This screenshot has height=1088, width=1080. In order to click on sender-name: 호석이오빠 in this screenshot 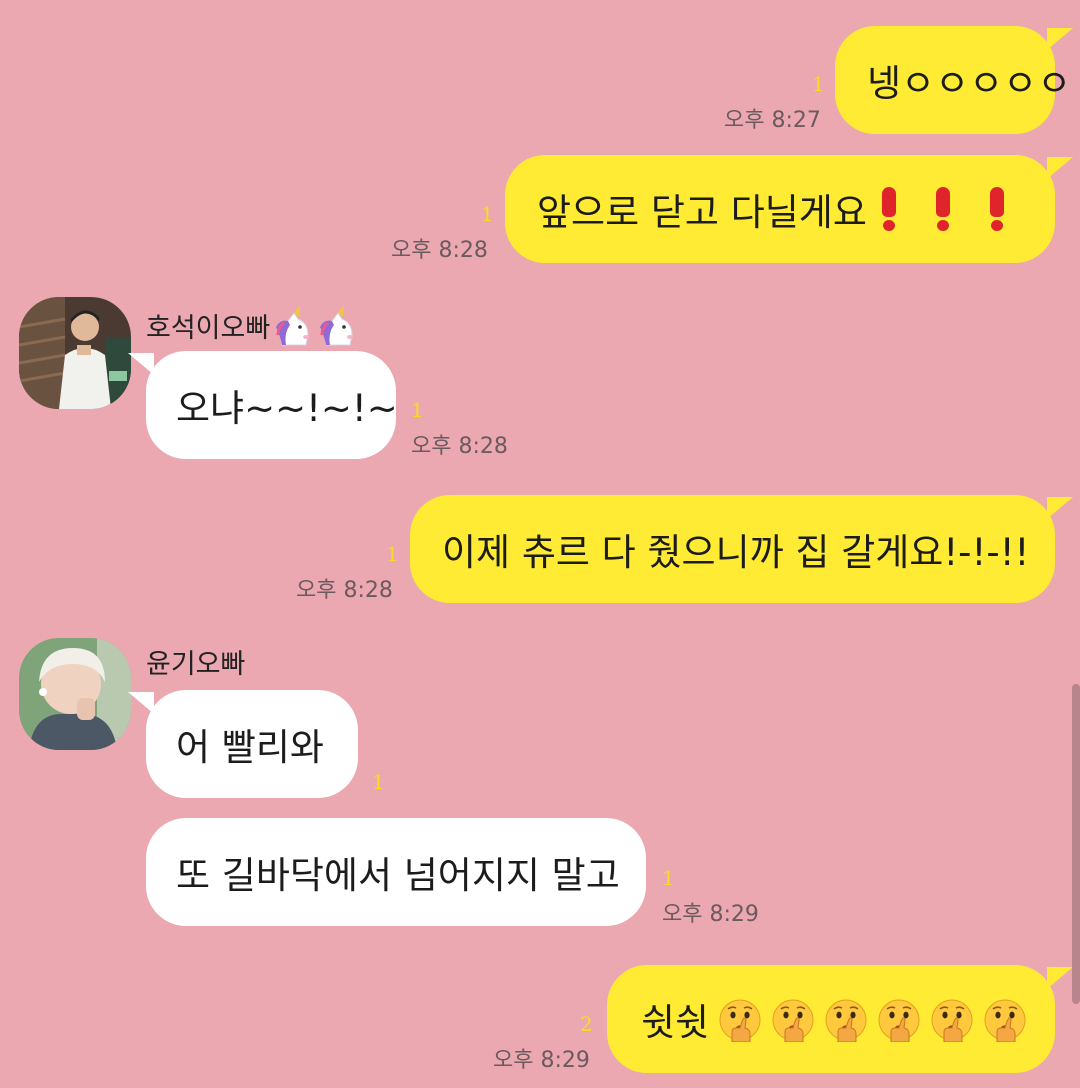, I will do `click(252, 326)`.